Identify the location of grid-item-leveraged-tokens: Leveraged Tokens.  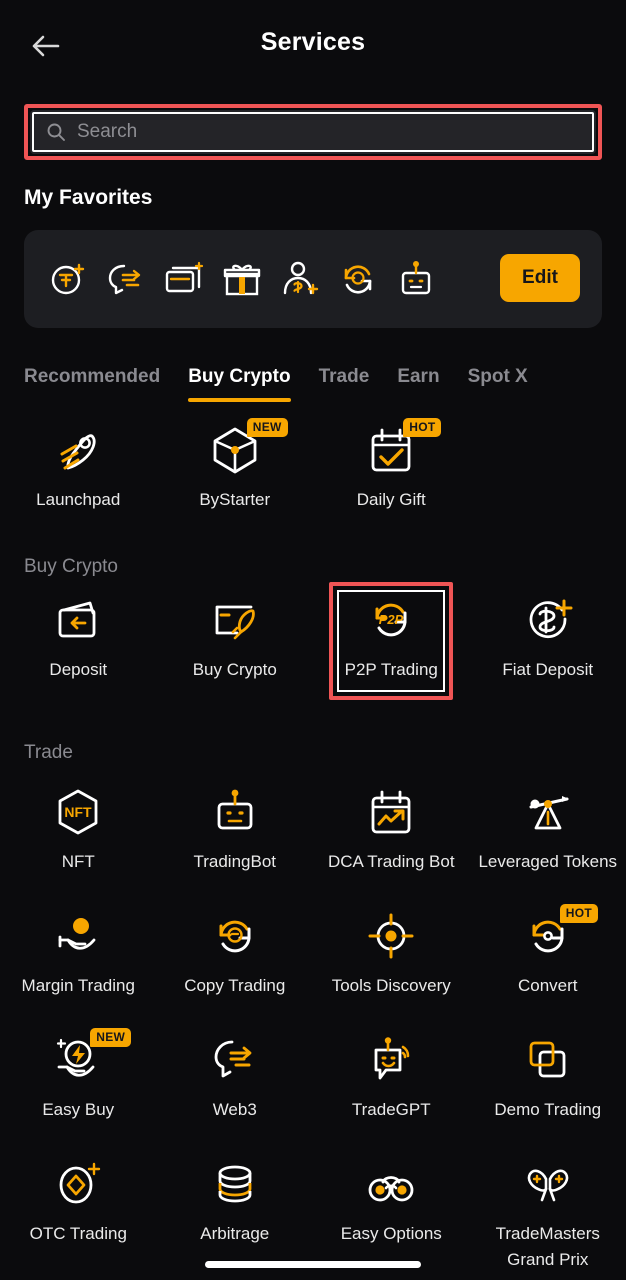
(548, 839).